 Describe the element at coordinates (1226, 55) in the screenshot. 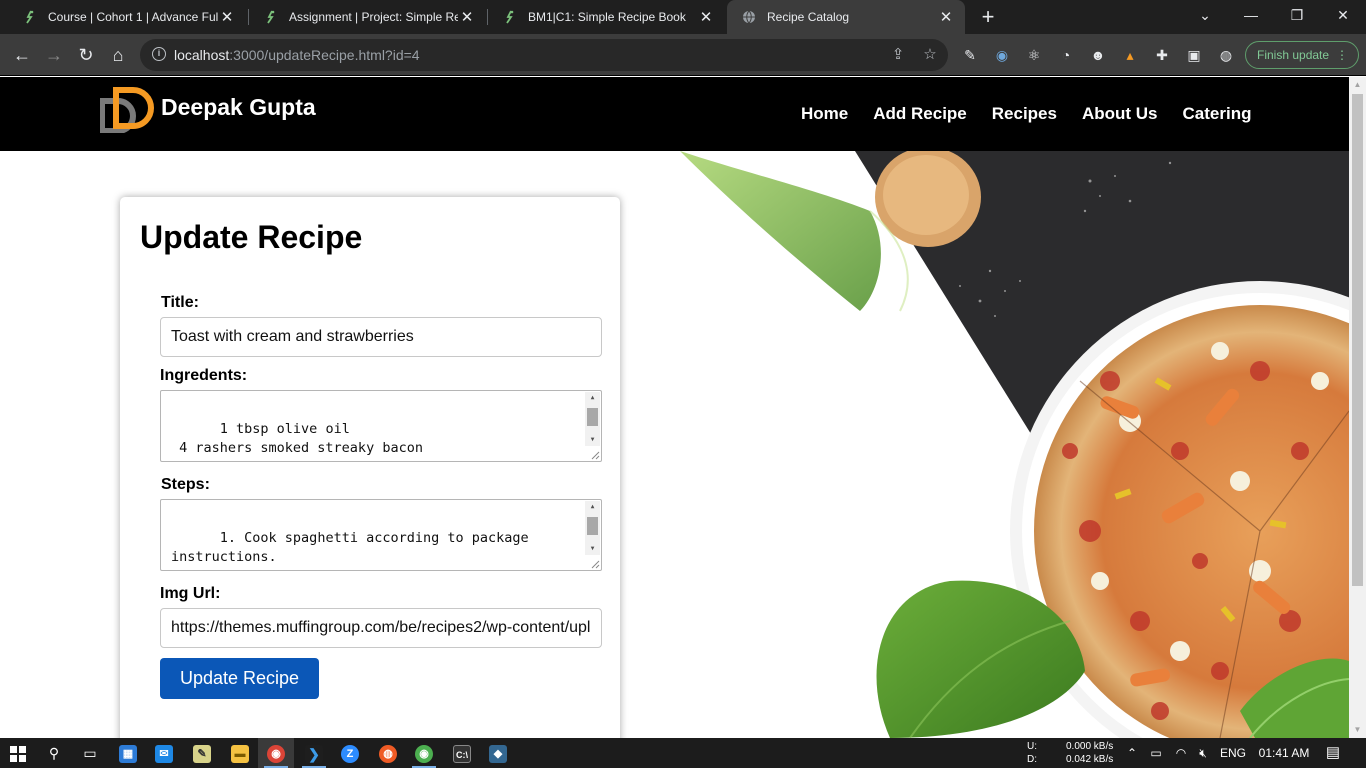

I see `profile-avatar-icon: ◍` at that location.